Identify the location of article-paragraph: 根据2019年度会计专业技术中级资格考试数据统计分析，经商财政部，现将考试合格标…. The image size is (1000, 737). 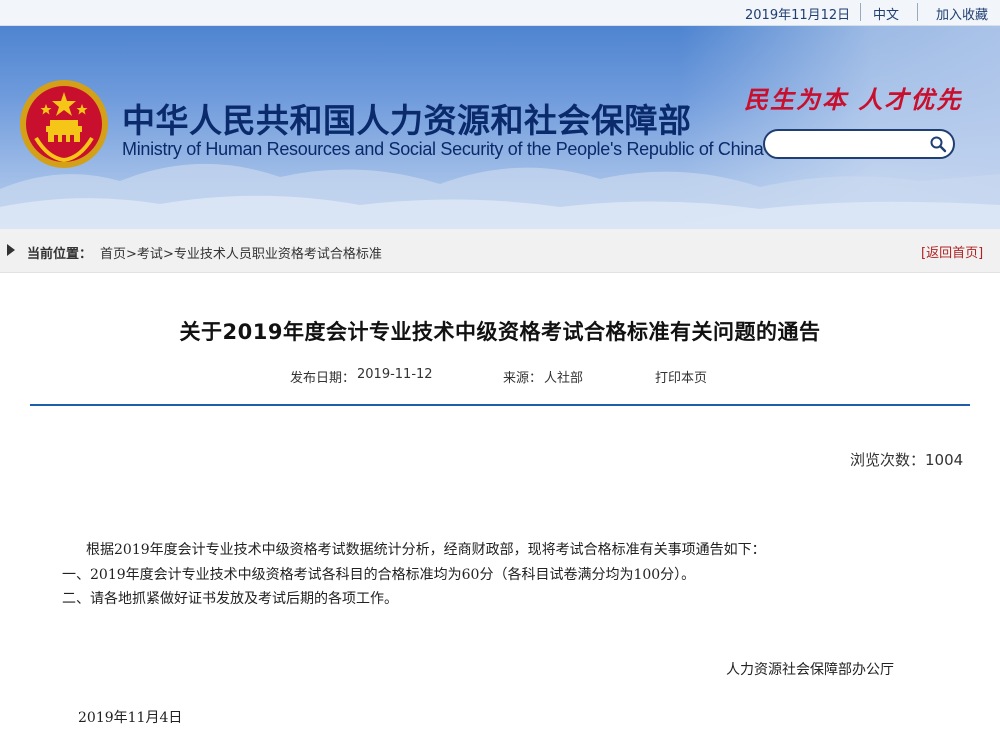
(426, 550).